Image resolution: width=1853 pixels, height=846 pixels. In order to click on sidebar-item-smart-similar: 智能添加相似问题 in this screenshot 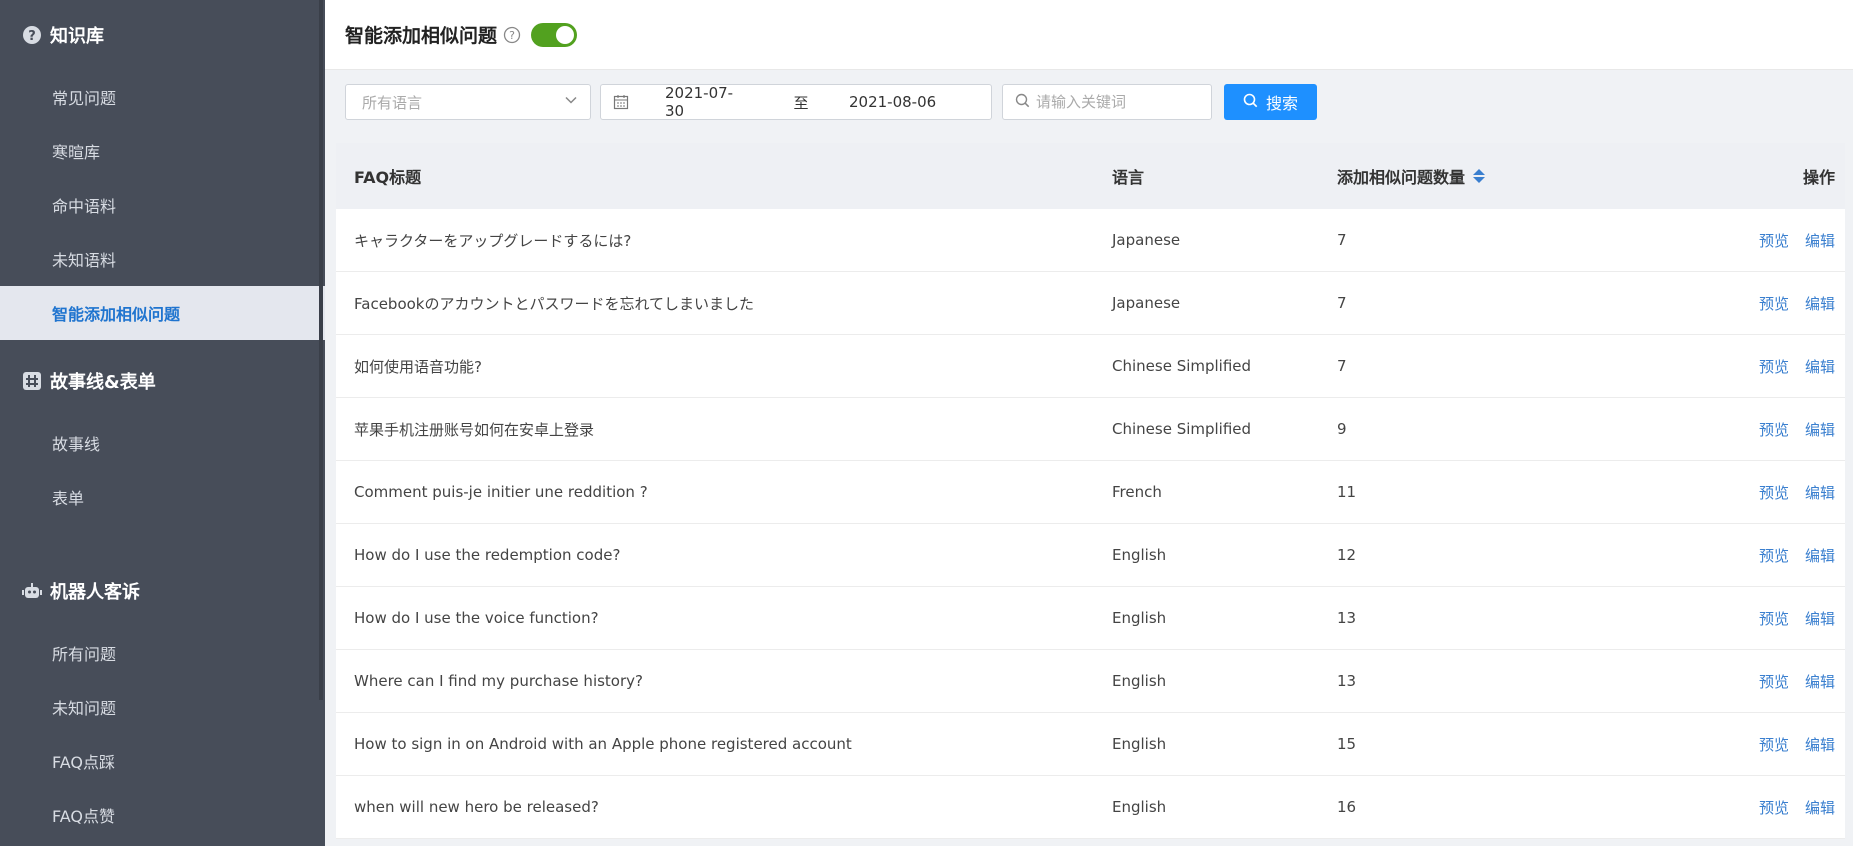, I will do `click(162, 313)`.